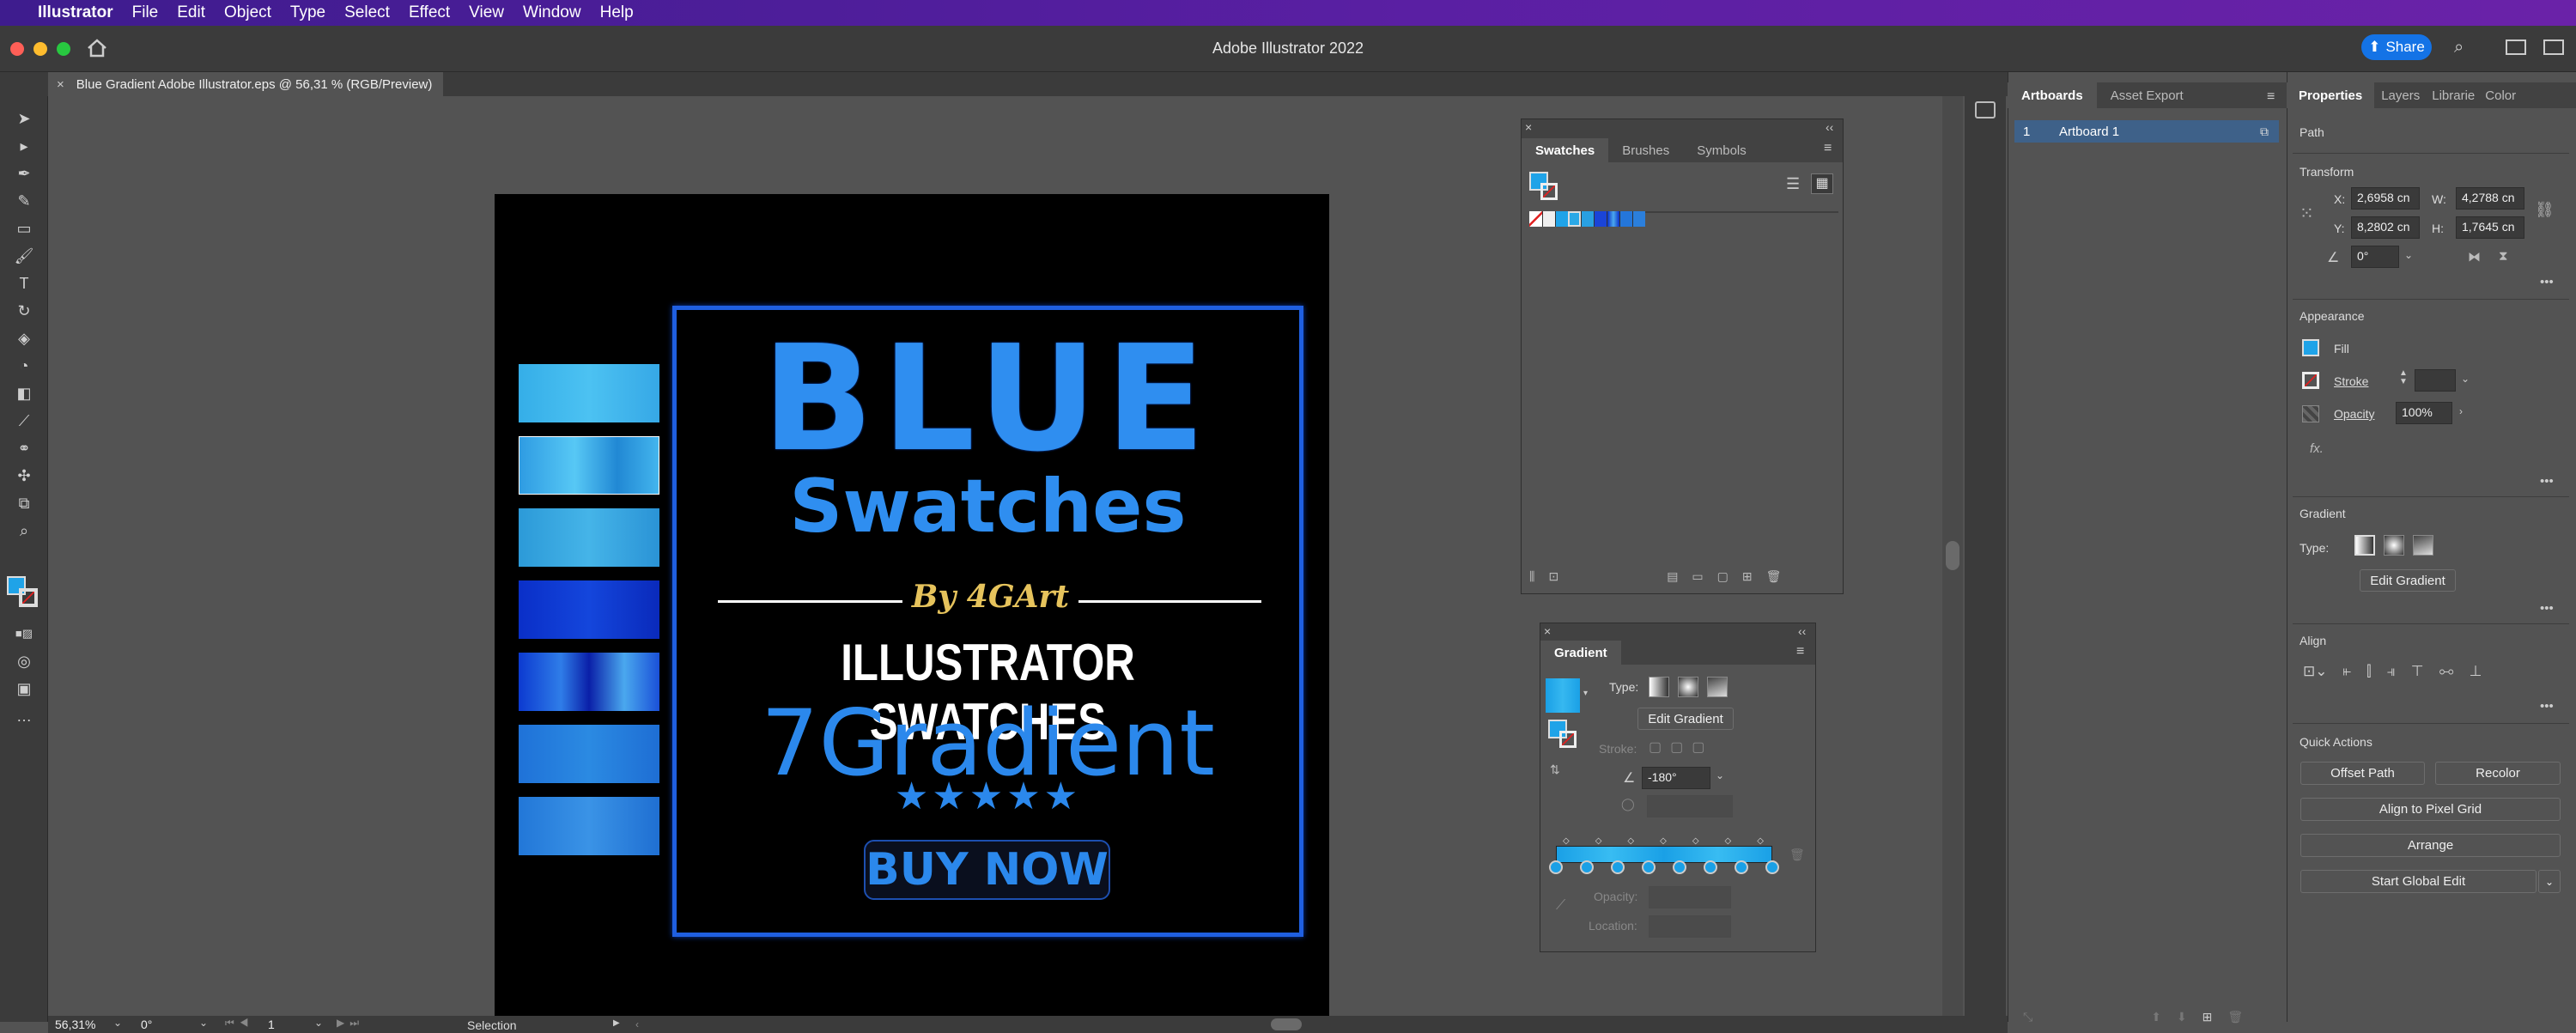 This screenshot has width=2576, height=1033. I want to click on close-window-button, so click(17, 49).